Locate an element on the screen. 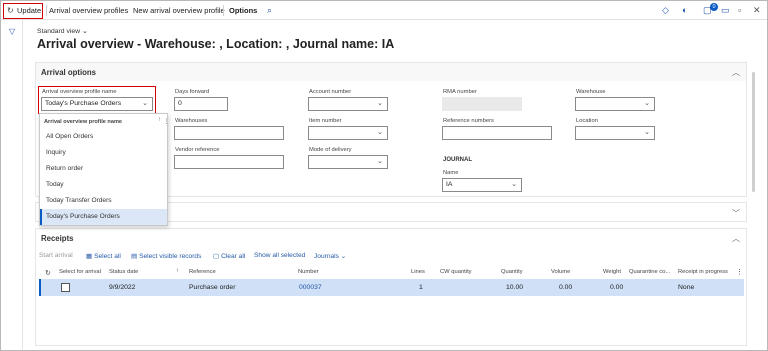  expand-icon: ﹀ is located at coordinates (736, 213).